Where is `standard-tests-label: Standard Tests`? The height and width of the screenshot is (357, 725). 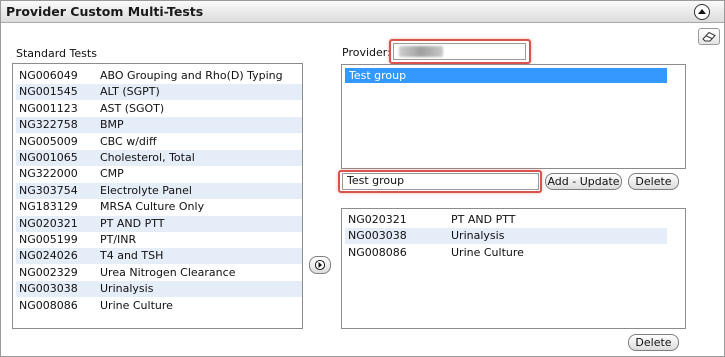 standard-tests-label: Standard Tests is located at coordinates (56, 53).